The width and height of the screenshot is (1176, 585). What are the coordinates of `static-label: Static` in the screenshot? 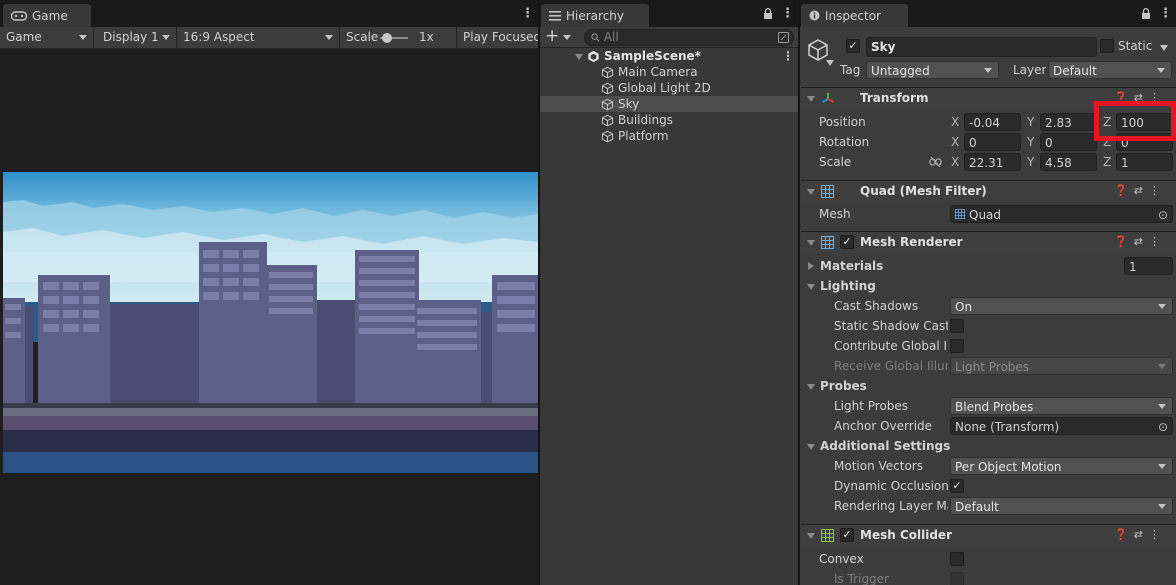 It's located at (1135, 46).